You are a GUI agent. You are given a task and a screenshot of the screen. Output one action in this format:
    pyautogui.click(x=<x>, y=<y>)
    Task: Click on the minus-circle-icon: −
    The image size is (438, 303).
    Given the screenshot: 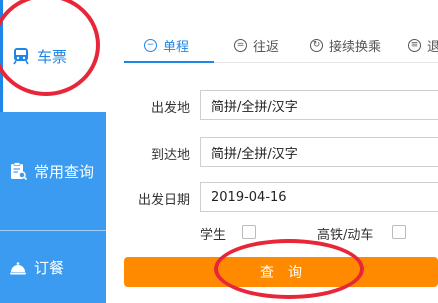 What is the action you would take?
    pyautogui.click(x=150, y=45)
    